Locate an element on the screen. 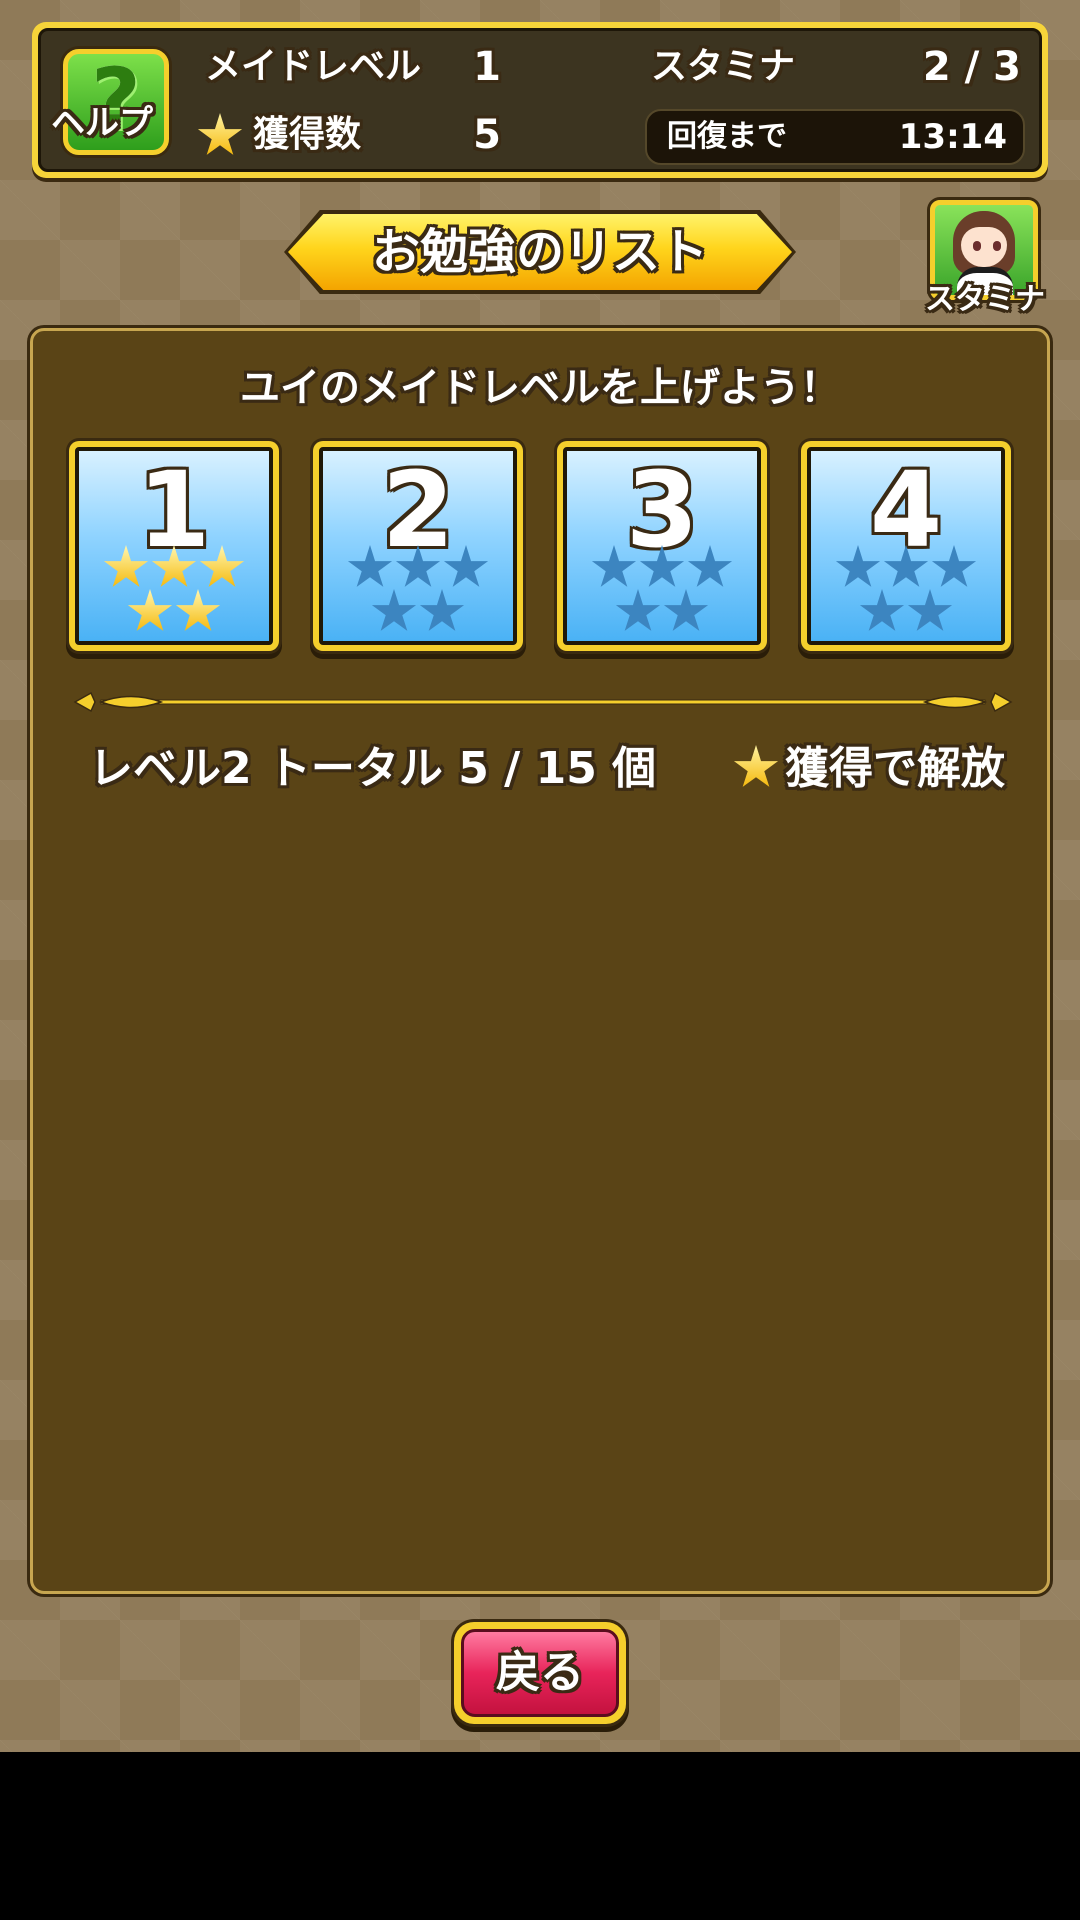  acquired-value: 5 is located at coordinates (487, 135).